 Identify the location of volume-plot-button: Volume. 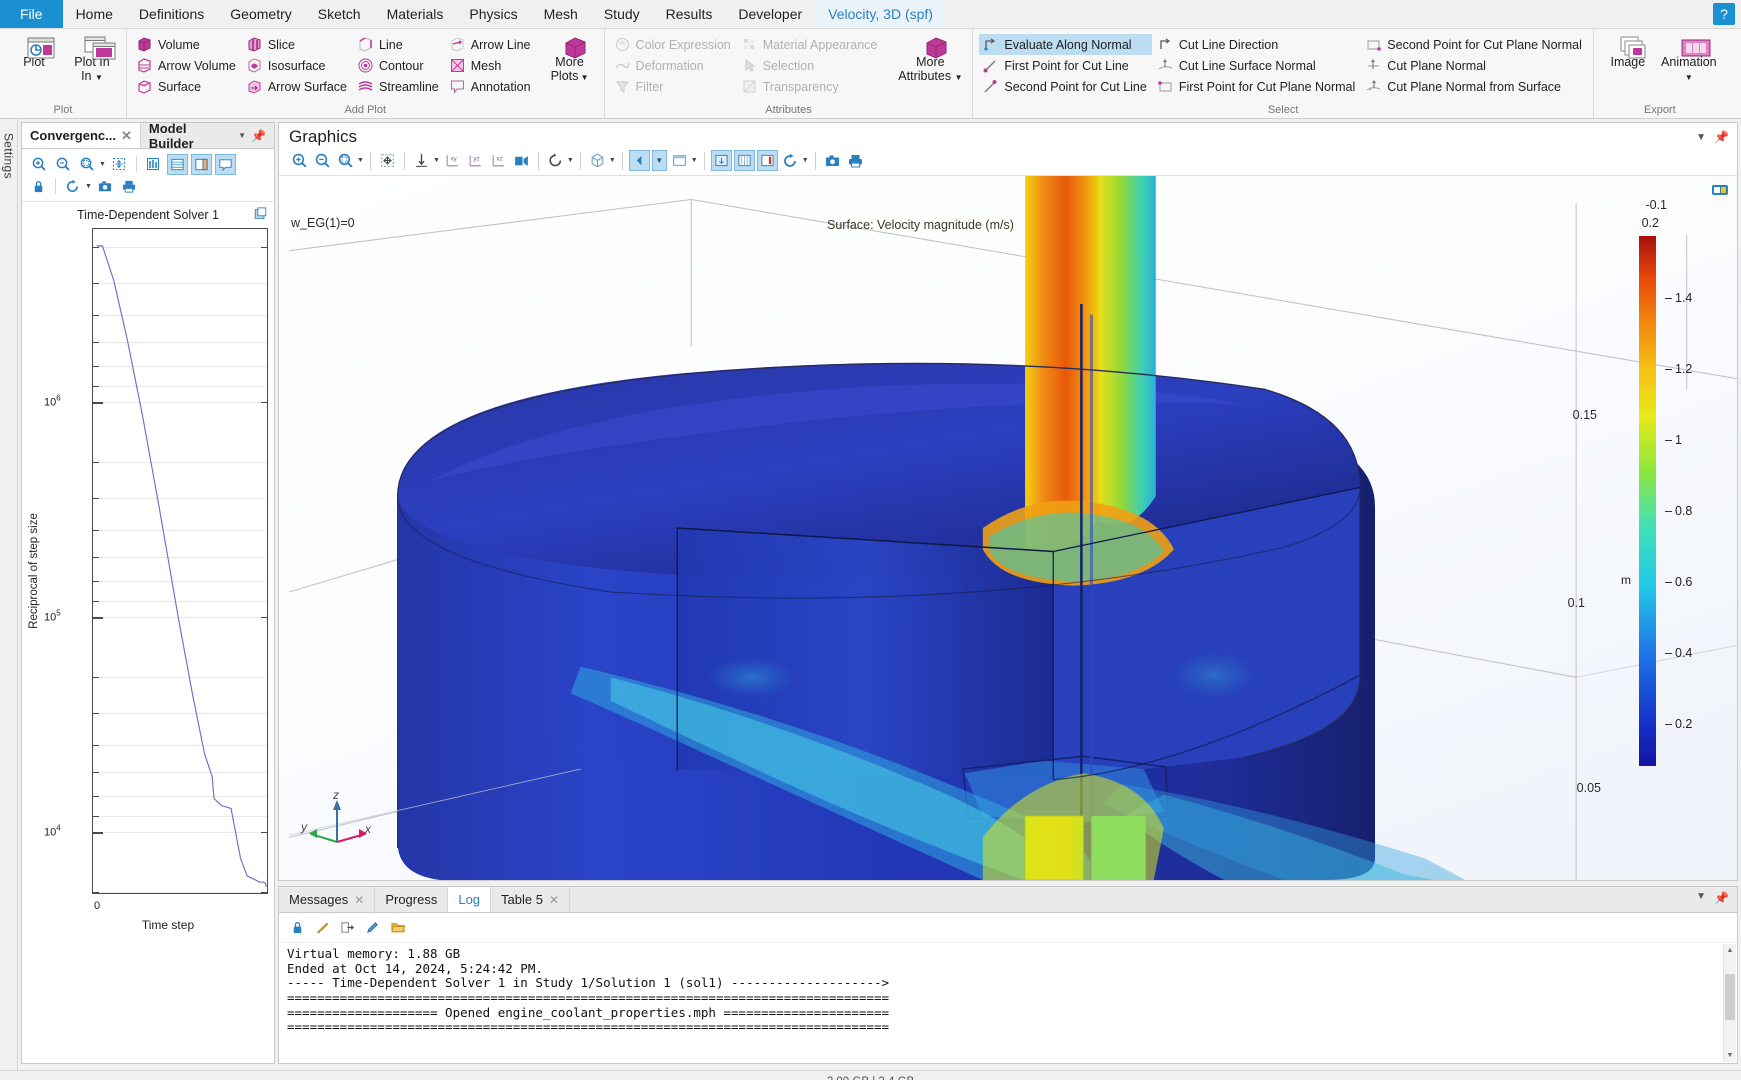
(187, 44).